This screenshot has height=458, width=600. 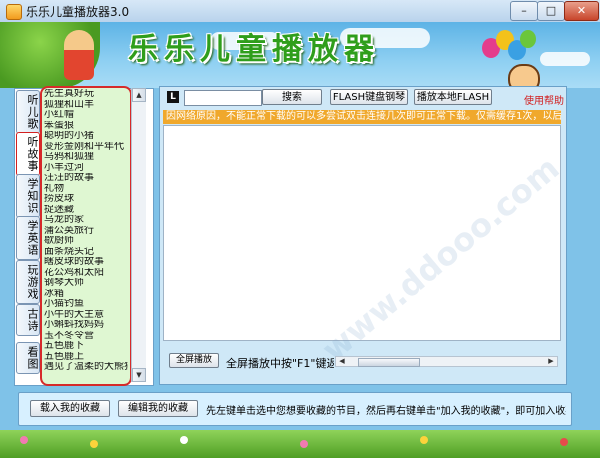 What do you see at coordinates (524, 11) in the screenshot?
I see `minimize-button: –` at bounding box center [524, 11].